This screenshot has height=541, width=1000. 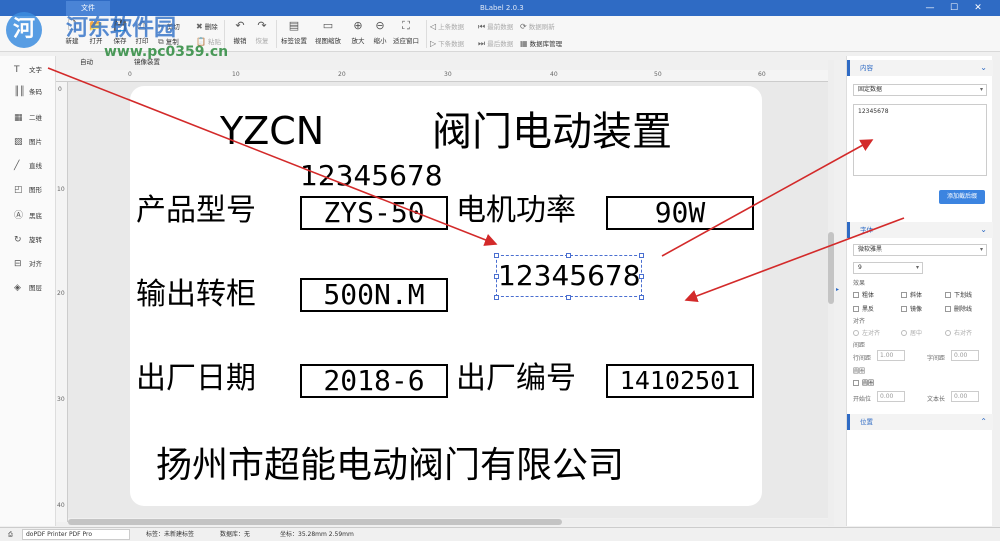 What do you see at coordinates (920, 422) in the screenshot?
I see `position-section-header: 位置 ⌃` at bounding box center [920, 422].